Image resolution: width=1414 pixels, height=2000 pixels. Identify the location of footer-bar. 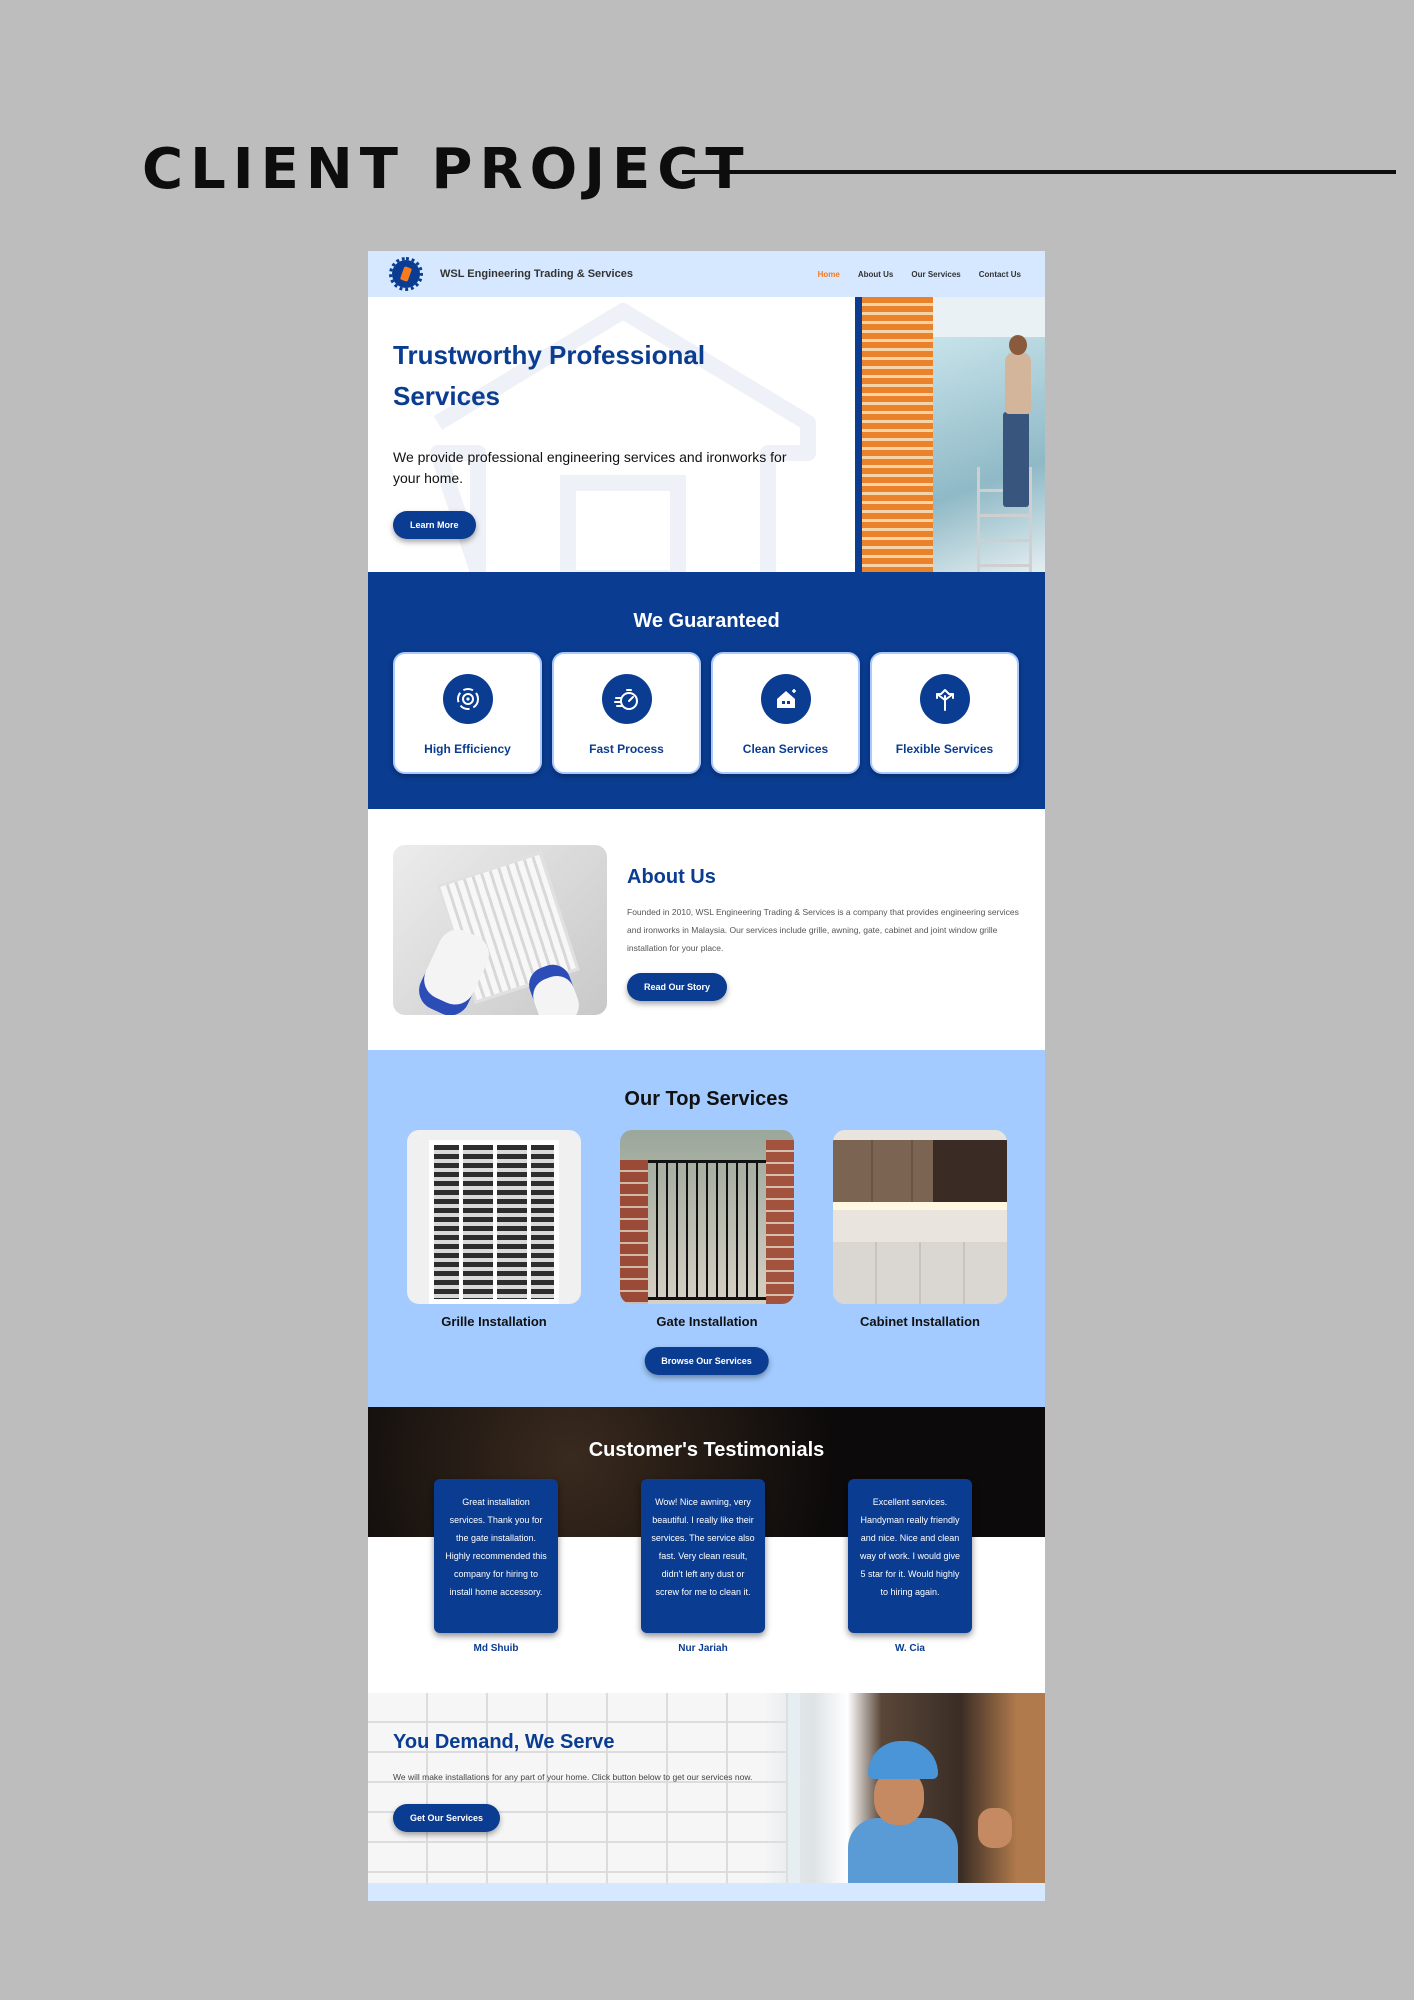
(706, 1892).